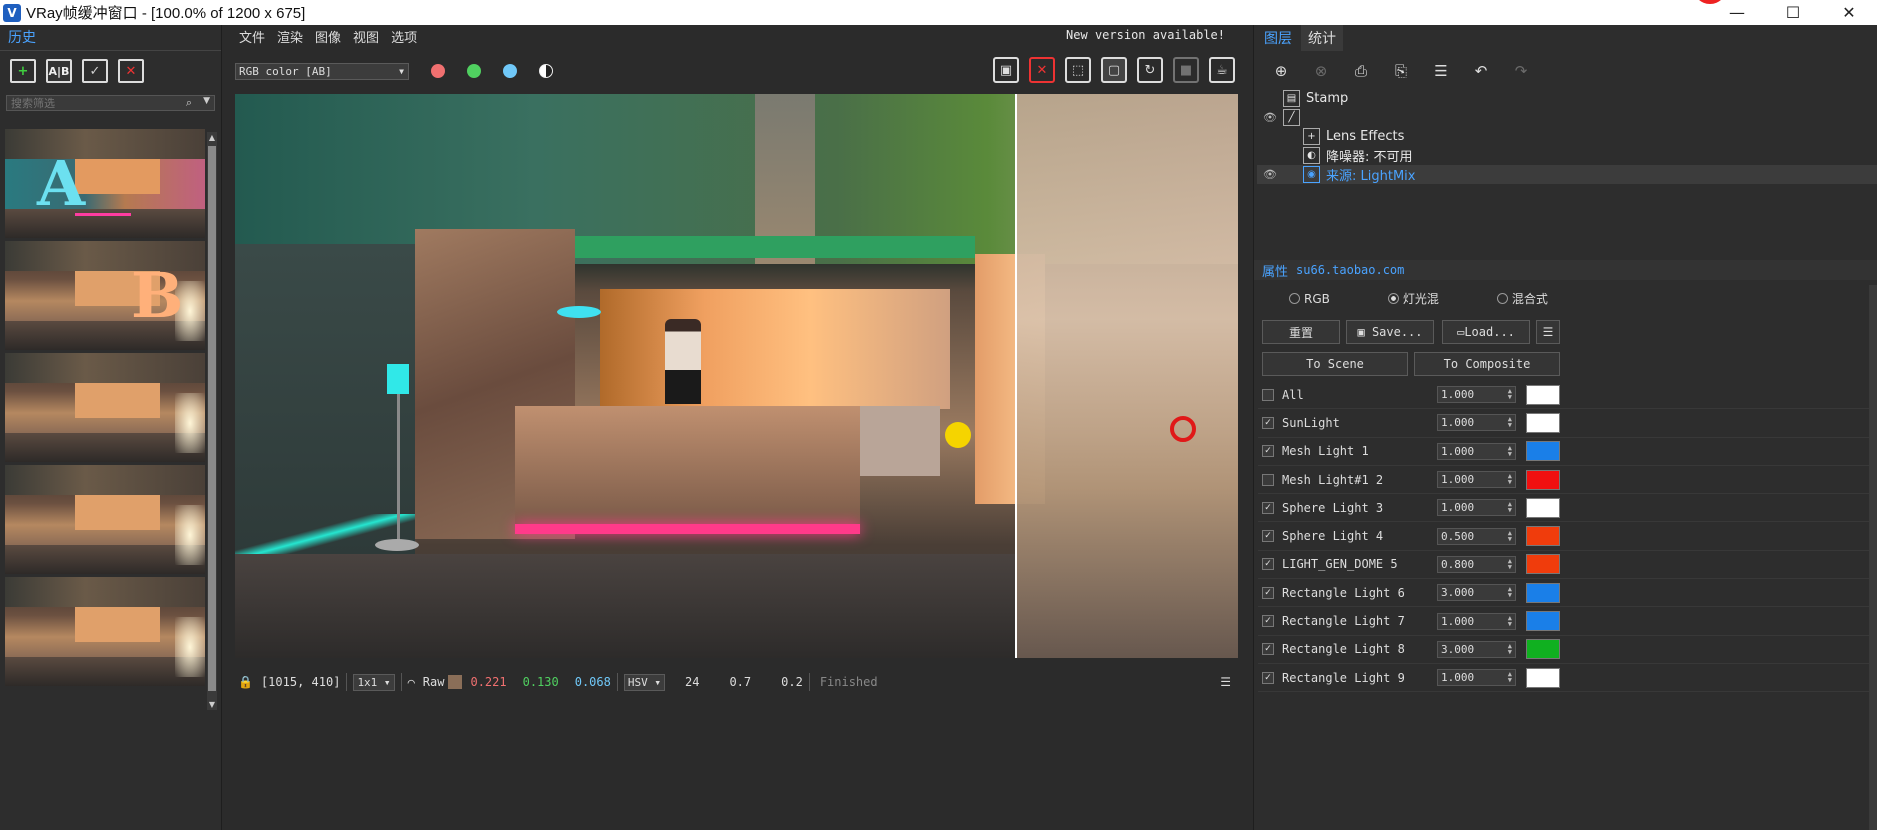 The height and width of the screenshot is (830, 1877). Describe the element at coordinates (1481, 71) in the screenshot. I see `undo-icon: ↶` at that location.